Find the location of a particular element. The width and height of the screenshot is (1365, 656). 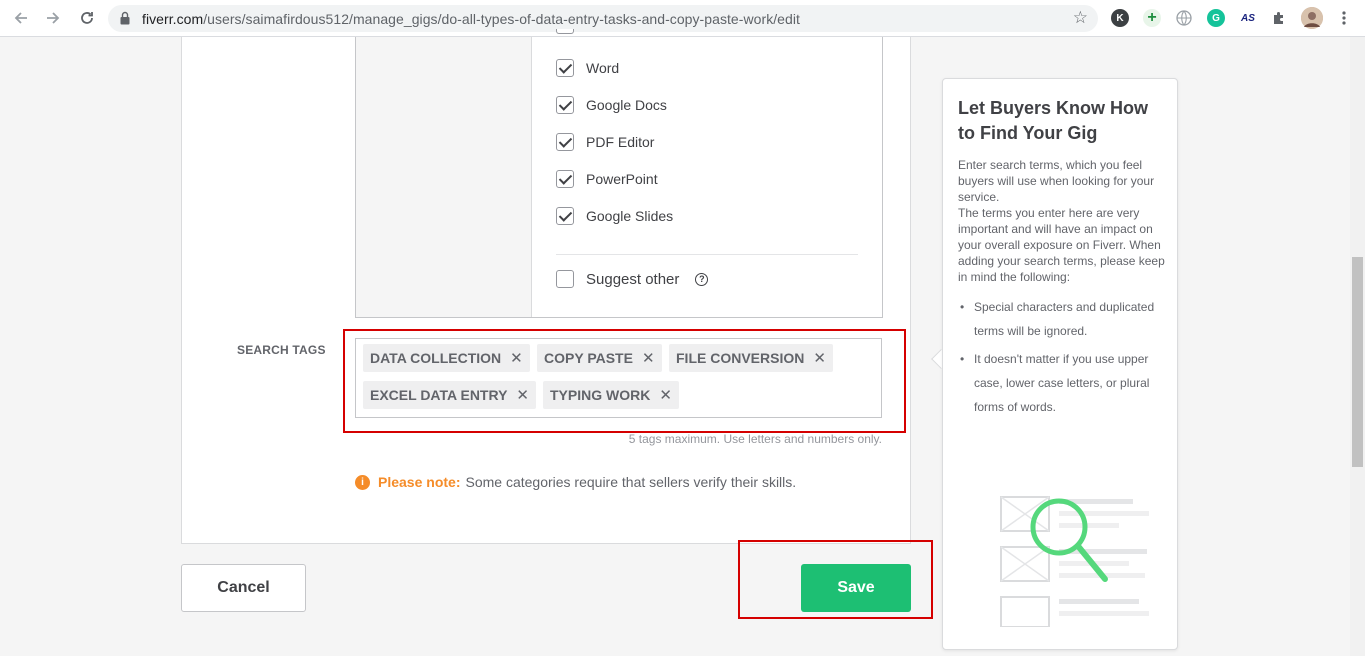

bookmark-star-icon: ☆ is located at coordinates (1080, 18).